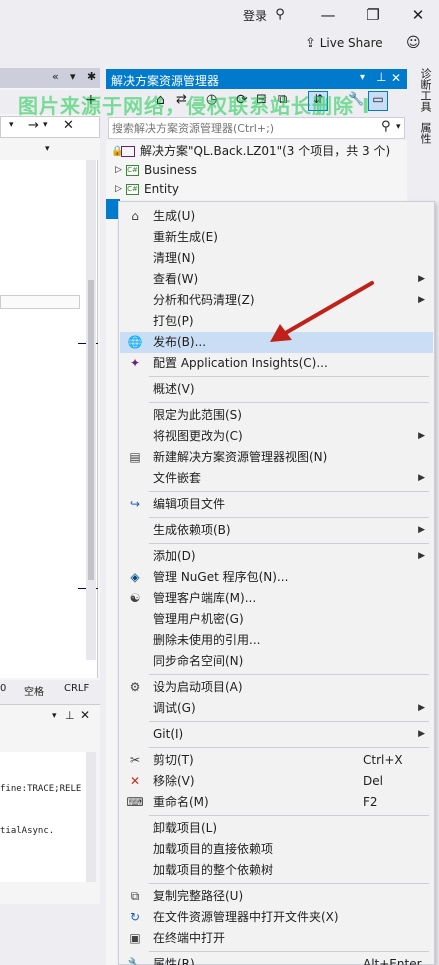 The height and width of the screenshot is (965, 439). What do you see at coordinates (276, 258) in the screenshot?
I see `menu-item: 清理(N)` at bounding box center [276, 258].